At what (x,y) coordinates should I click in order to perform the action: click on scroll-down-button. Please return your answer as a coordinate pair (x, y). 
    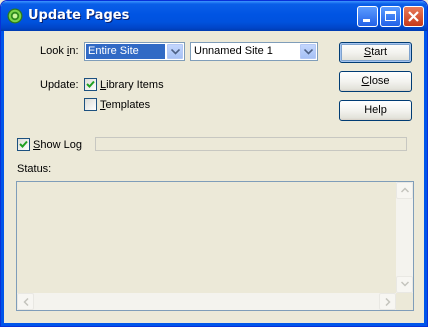
    Looking at the image, I should click on (404, 284).